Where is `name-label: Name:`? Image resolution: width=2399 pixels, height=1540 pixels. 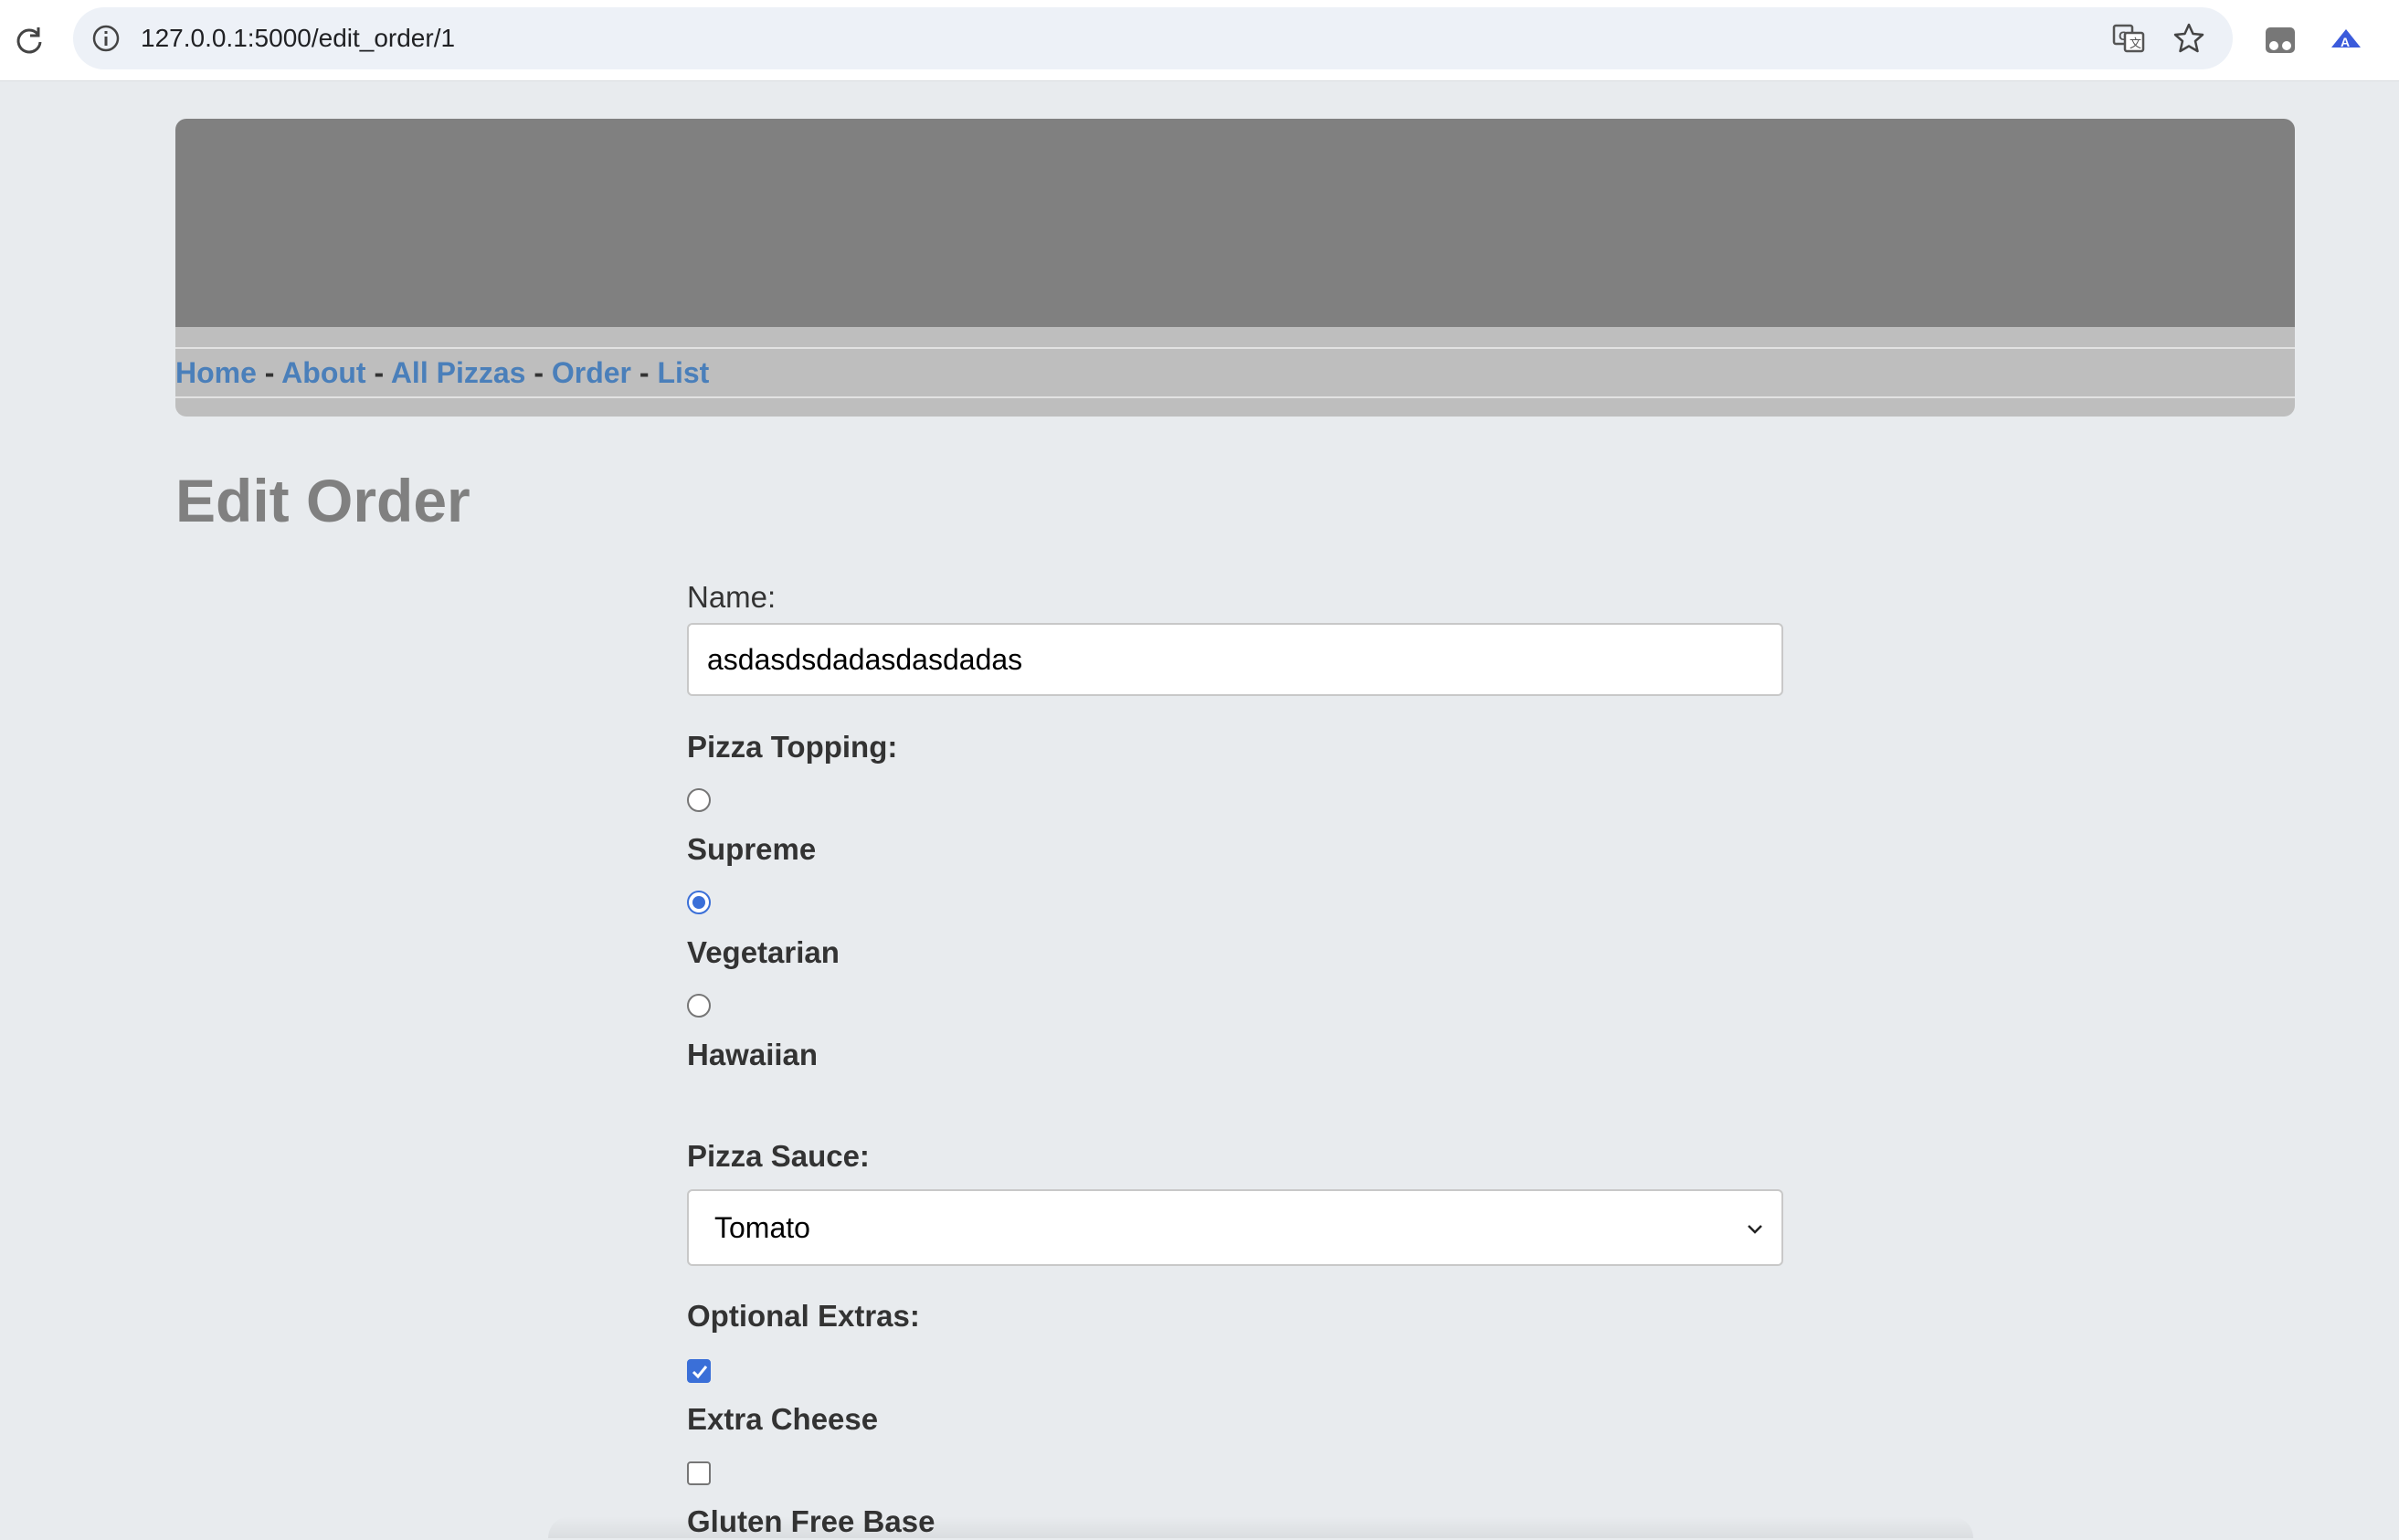 name-label: Name: is located at coordinates (732, 597).